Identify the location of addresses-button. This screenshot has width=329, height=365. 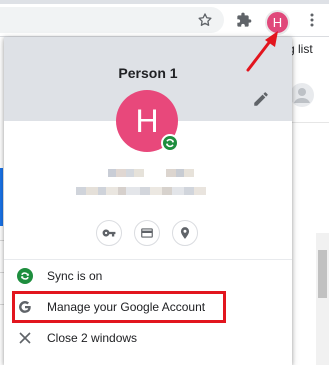
(185, 233).